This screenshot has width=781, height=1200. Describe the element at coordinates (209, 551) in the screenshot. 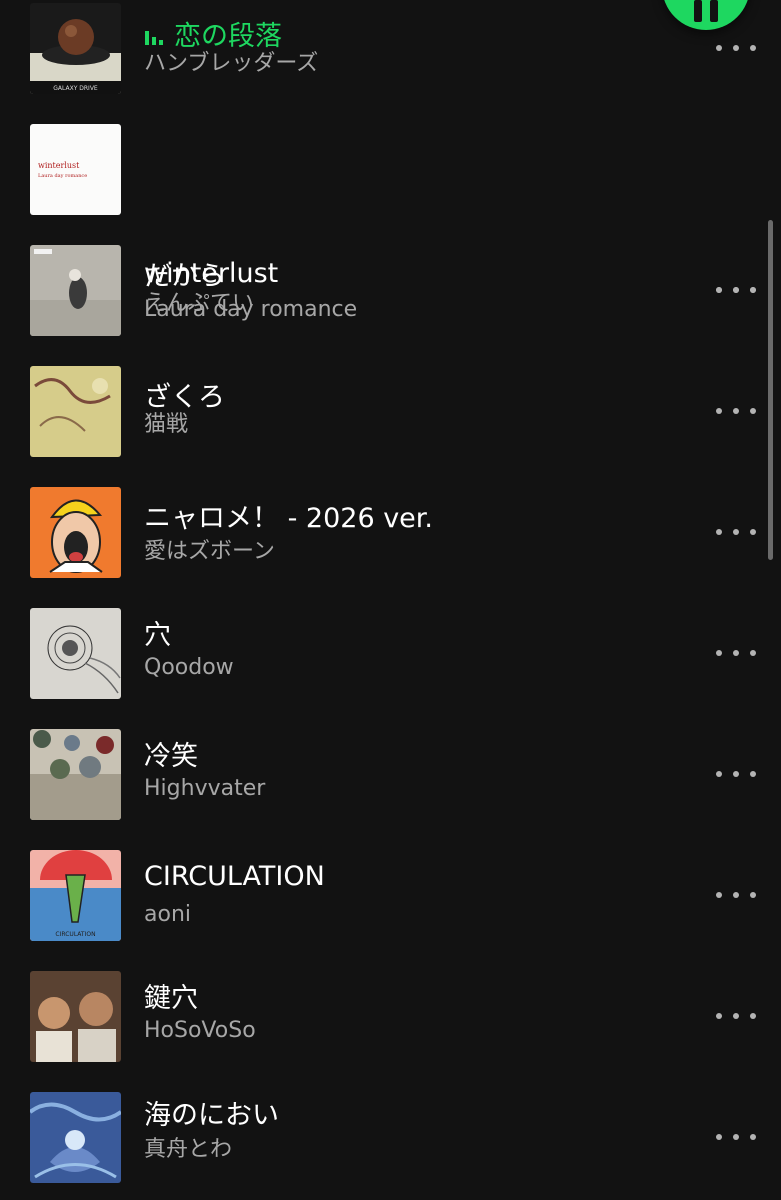

I see `track-artist: 愛はズボーン` at that location.